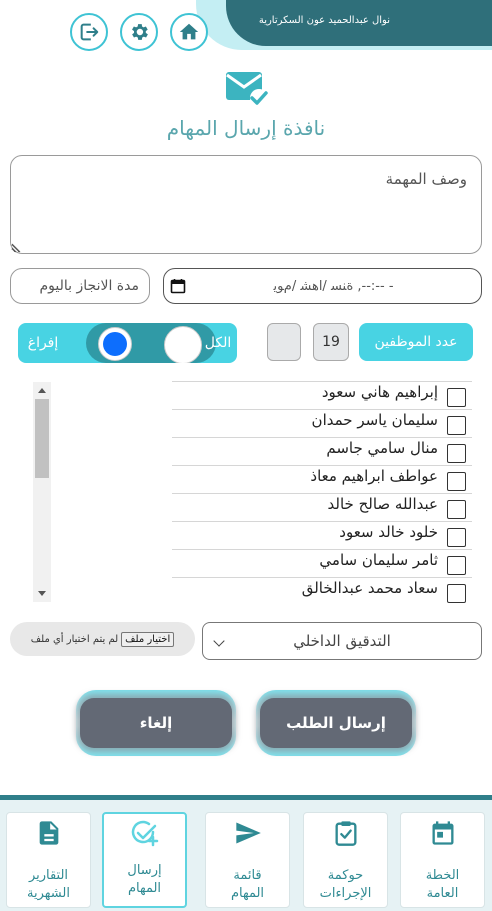 This screenshot has height=911, width=492. Describe the element at coordinates (379, 392) in the screenshot. I see `employee-name: إبراهيم هاني سعود` at that location.